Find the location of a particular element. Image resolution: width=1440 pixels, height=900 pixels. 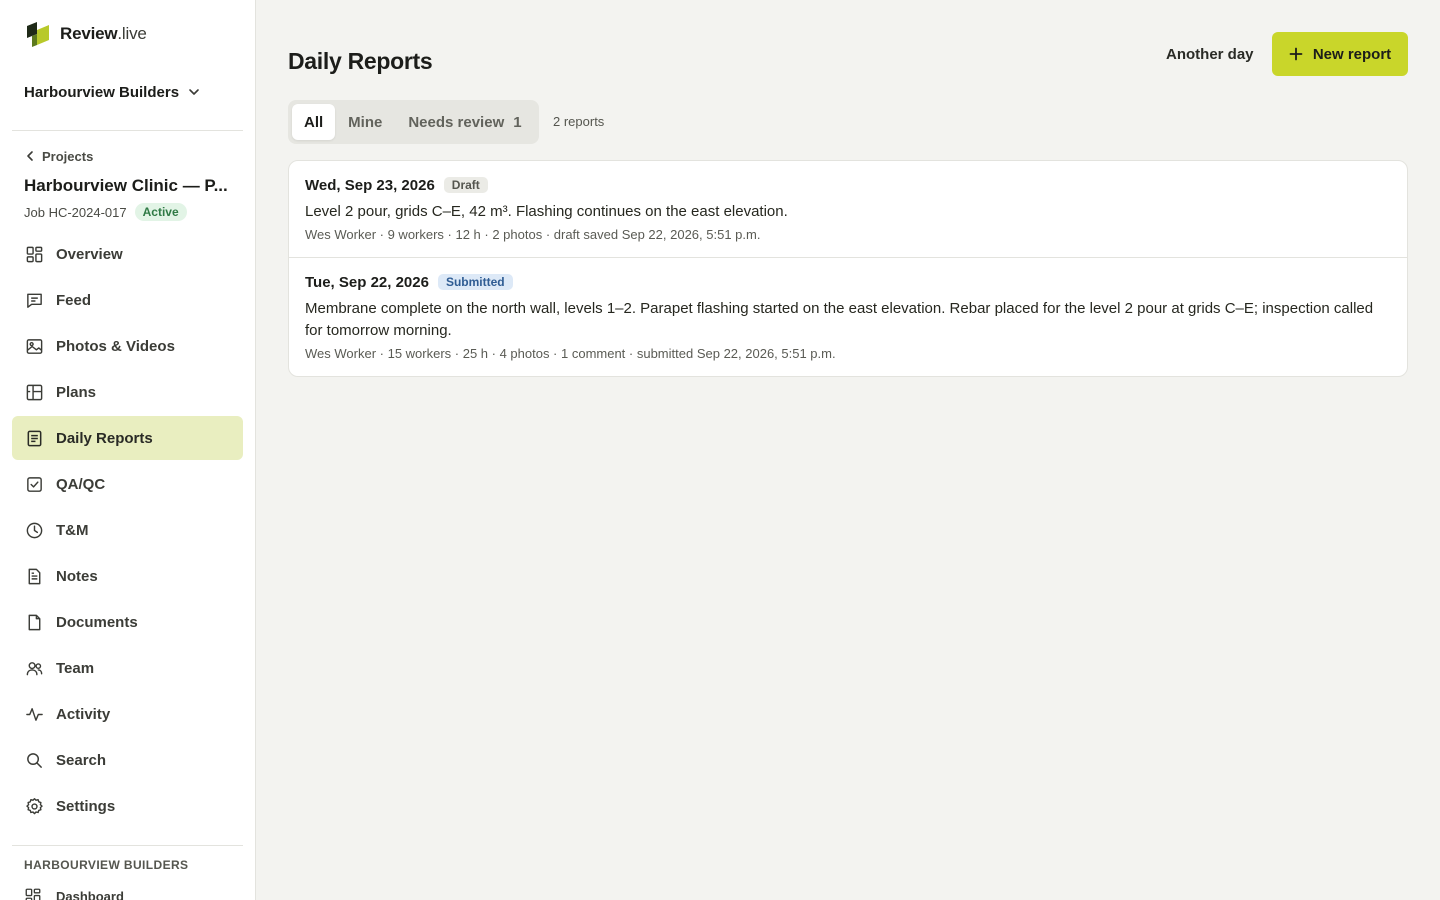

nav-item-notes: Notes is located at coordinates (127, 576).